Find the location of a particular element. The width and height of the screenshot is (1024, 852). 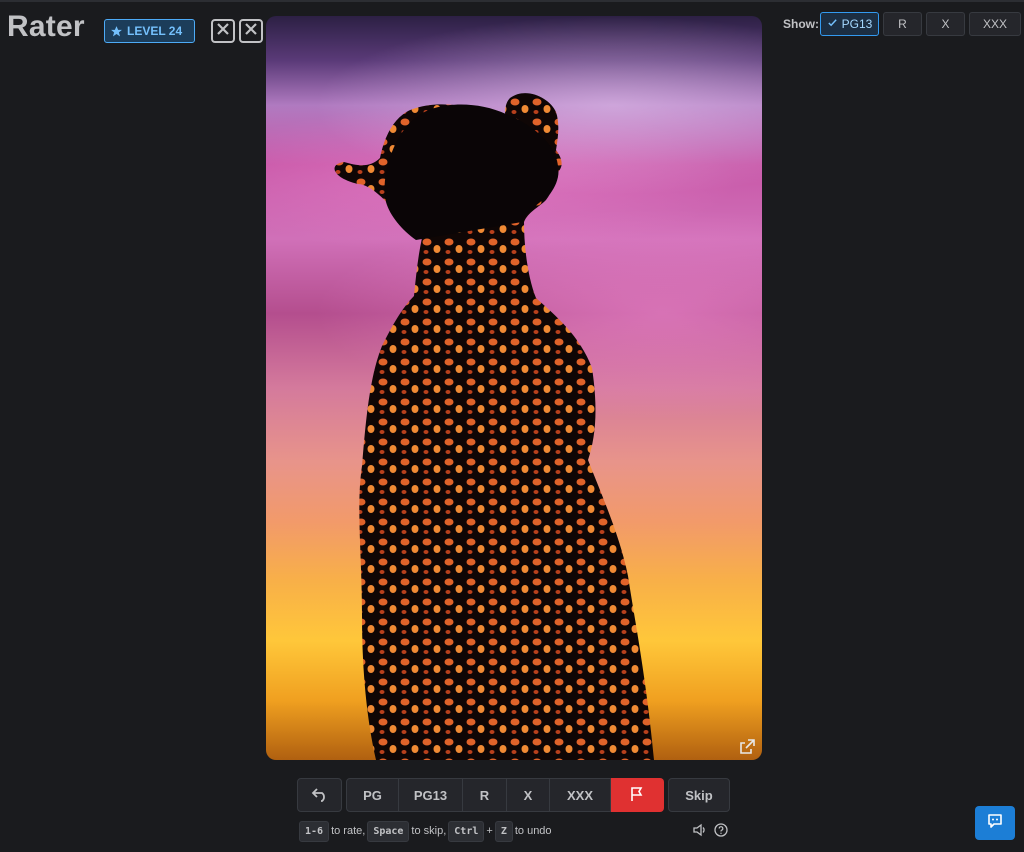

filter-pg13-button: PG13 is located at coordinates (849, 24).